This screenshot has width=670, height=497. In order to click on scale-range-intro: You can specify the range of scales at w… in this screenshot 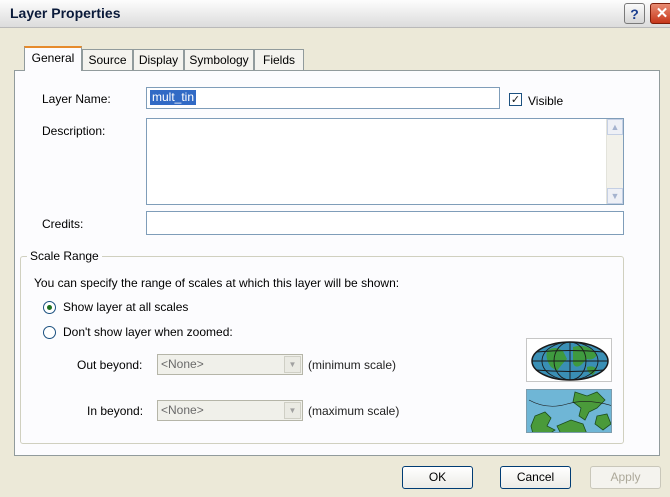, I will do `click(217, 283)`.